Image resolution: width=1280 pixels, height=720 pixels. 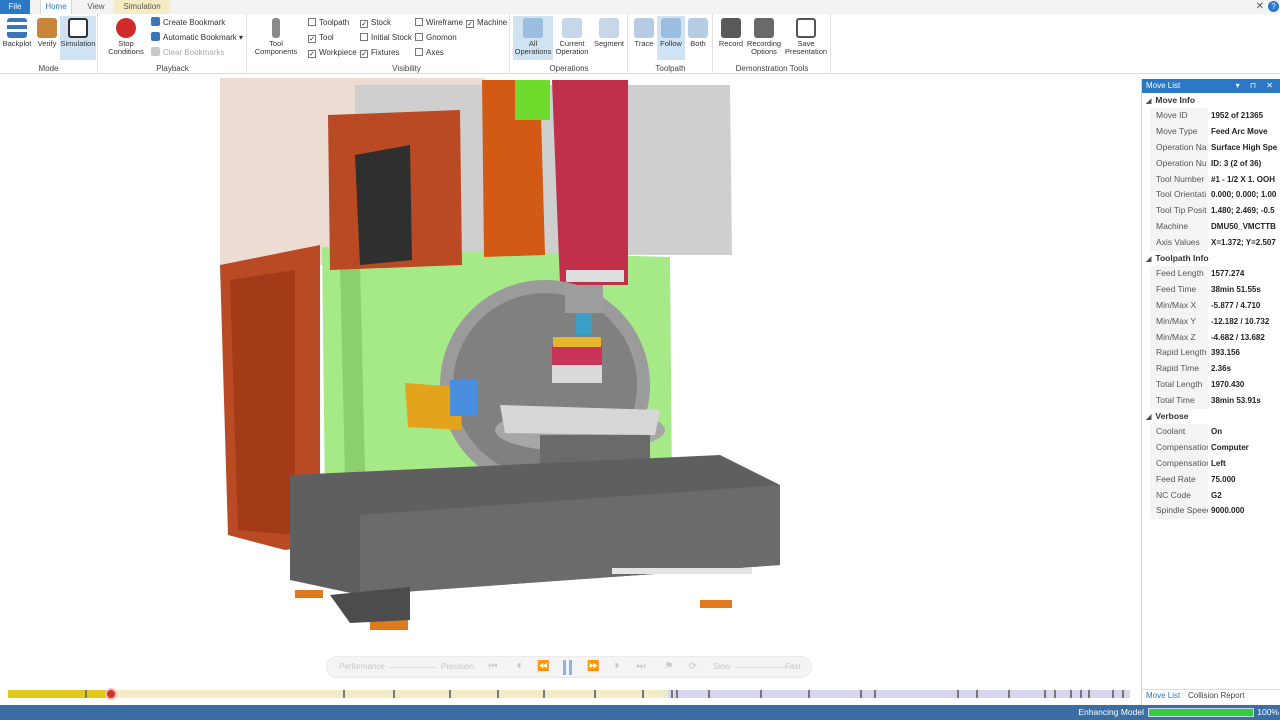 I want to click on toolpath-checkbox, so click(x=312, y=22).